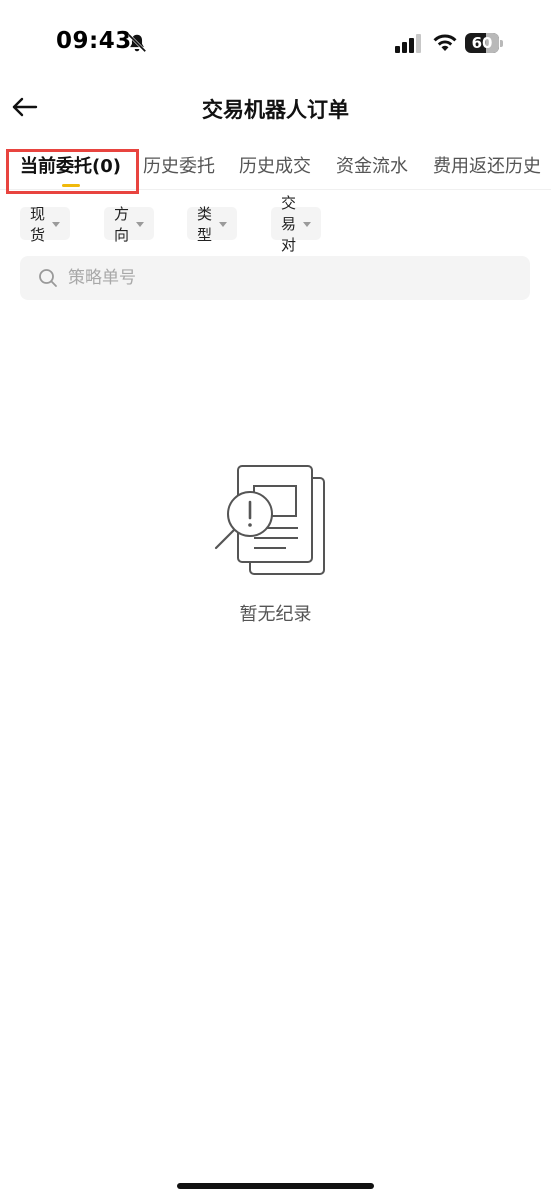 Image resolution: width=551 pixels, height=1200 pixels. I want to click on tab-fee-rebate-history: 费用返还历史, so click(487, 165).